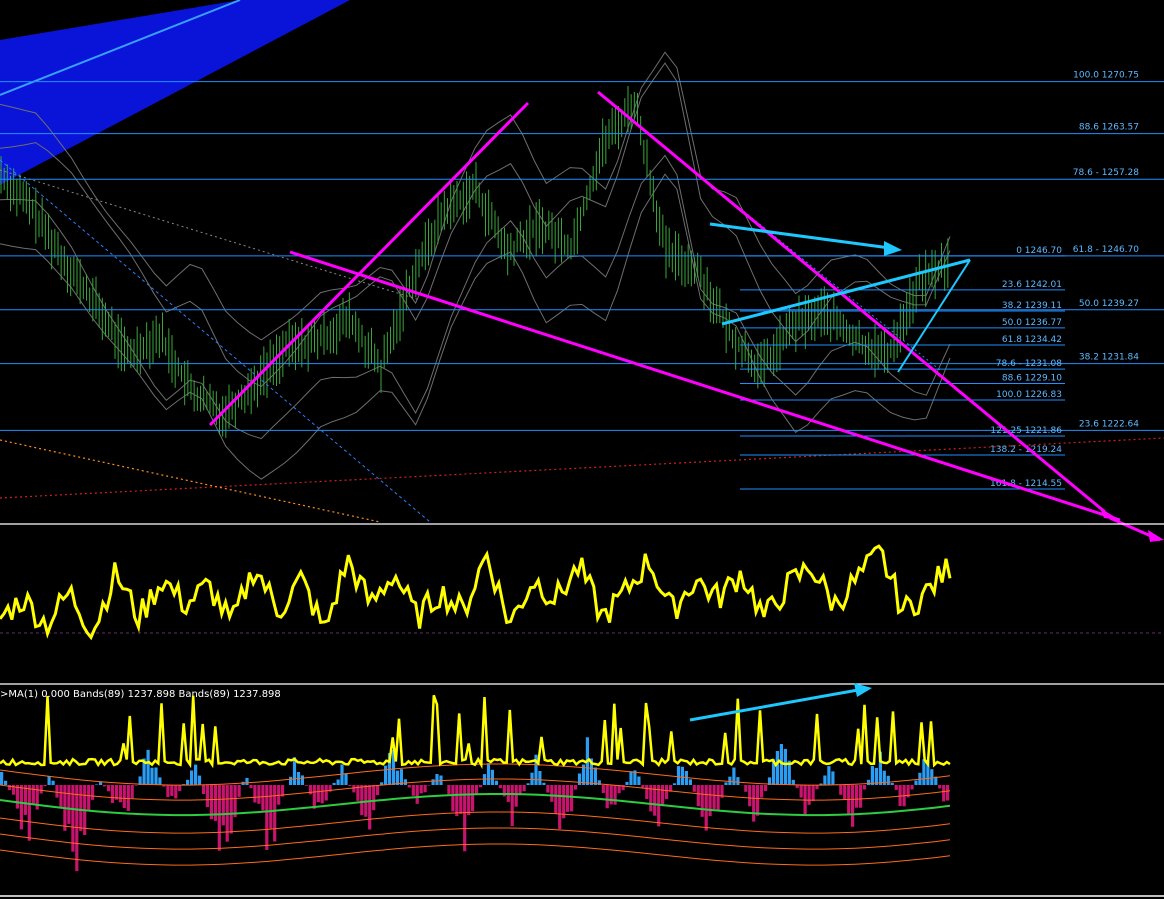 Image resolution: width=1164 pixels, height=899 pixels. Describe the element at coordinates (1032, 285) in the screenshot. I see `fib-label-inner: 23.6 1242.01` at that location.